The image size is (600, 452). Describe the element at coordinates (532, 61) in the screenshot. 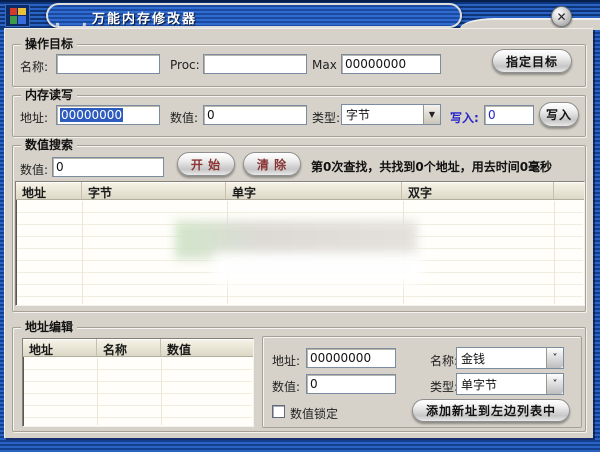

I see `specify-target-button: 指定目标` at that location.